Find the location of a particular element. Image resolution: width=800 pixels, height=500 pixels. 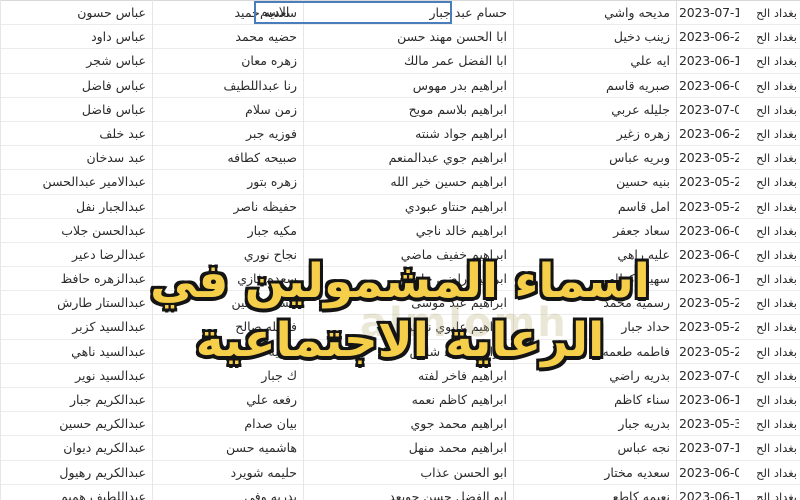

table-cell: زمن سلام is located at coordinates (228, 110).